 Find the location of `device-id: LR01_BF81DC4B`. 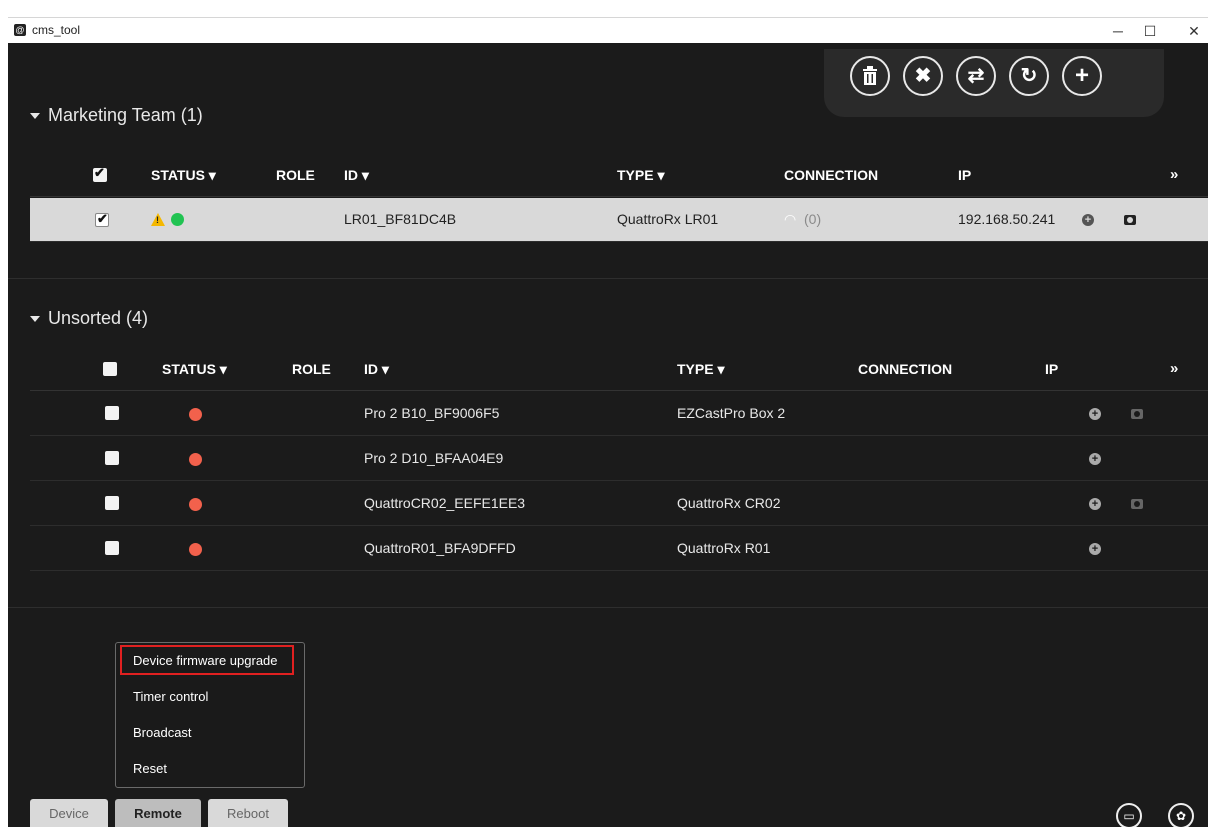

device-id: LR01_BF81DC4B is located at coordinates (400, 219).